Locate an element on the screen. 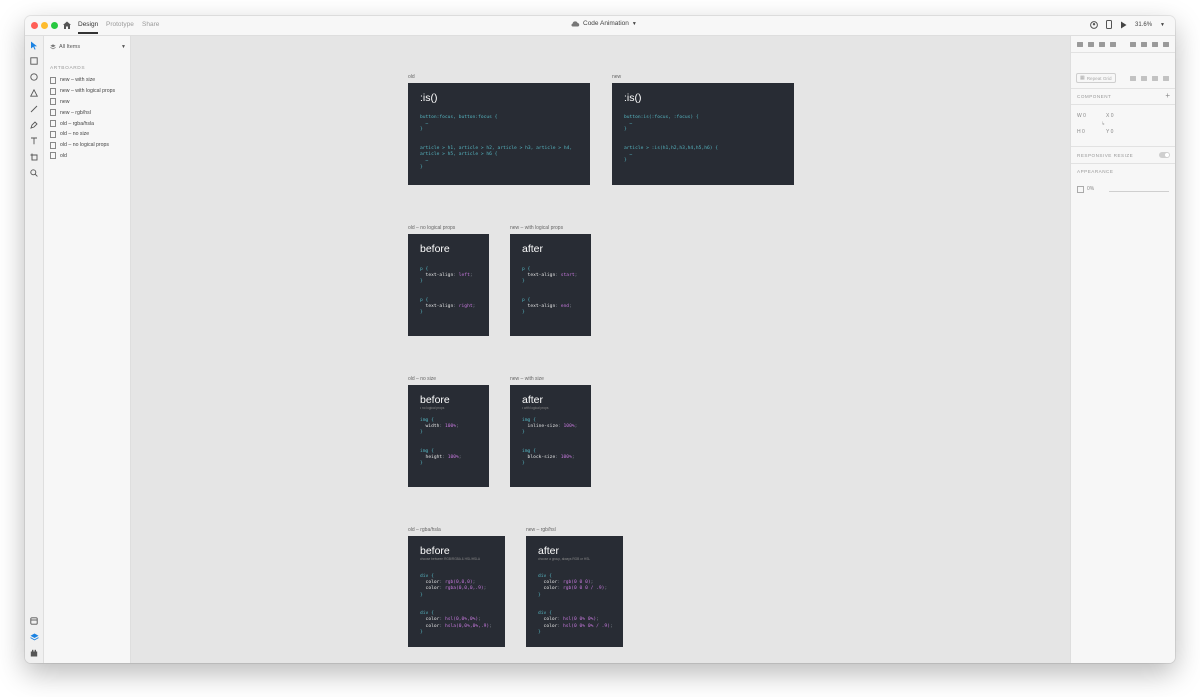 This screenshot has width=1200, height=697. list-item: old – no logical props is located at coordinates (89, 145).